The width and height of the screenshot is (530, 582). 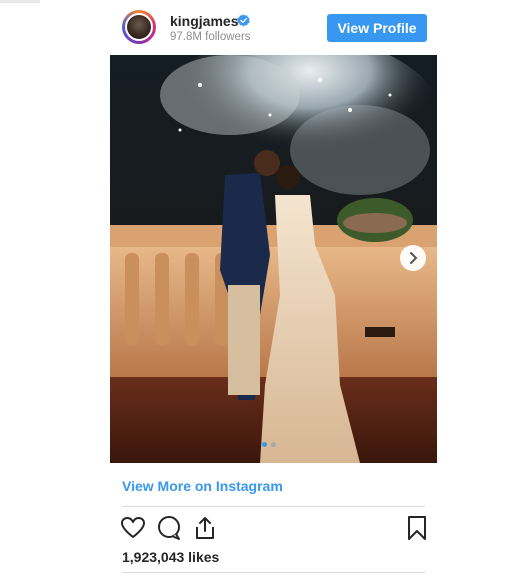 What do you see at coordinates (273, 444) in the screenshot?
I see `carousel-dot` at bounding box center [273, 444].